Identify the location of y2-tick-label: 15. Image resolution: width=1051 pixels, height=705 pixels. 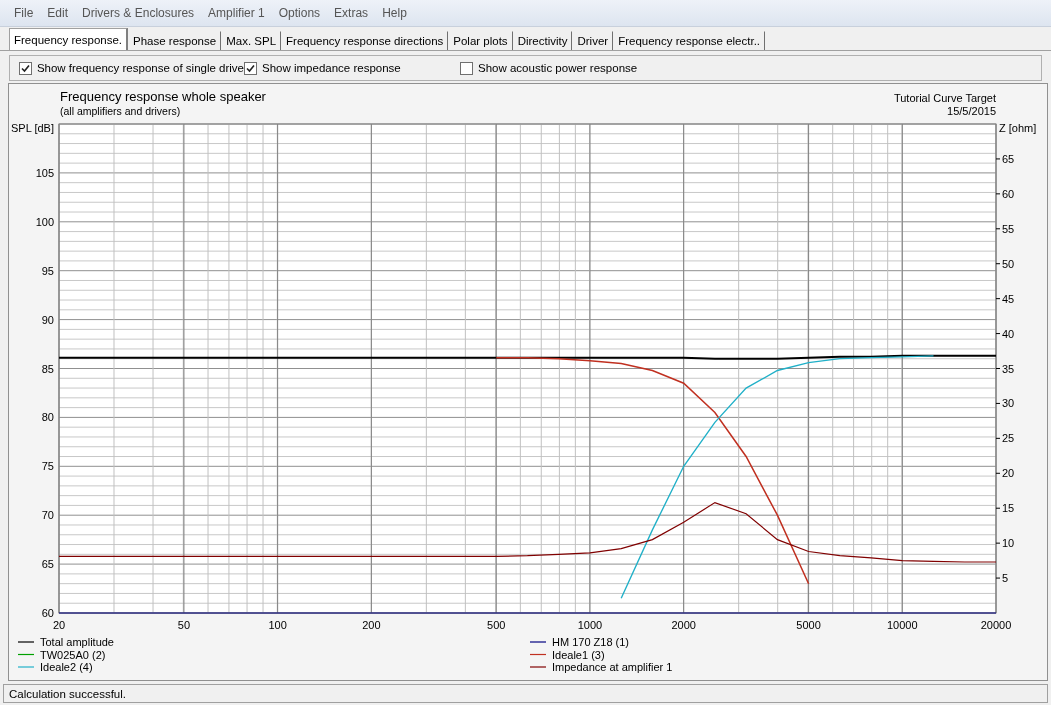
(1008, 508).